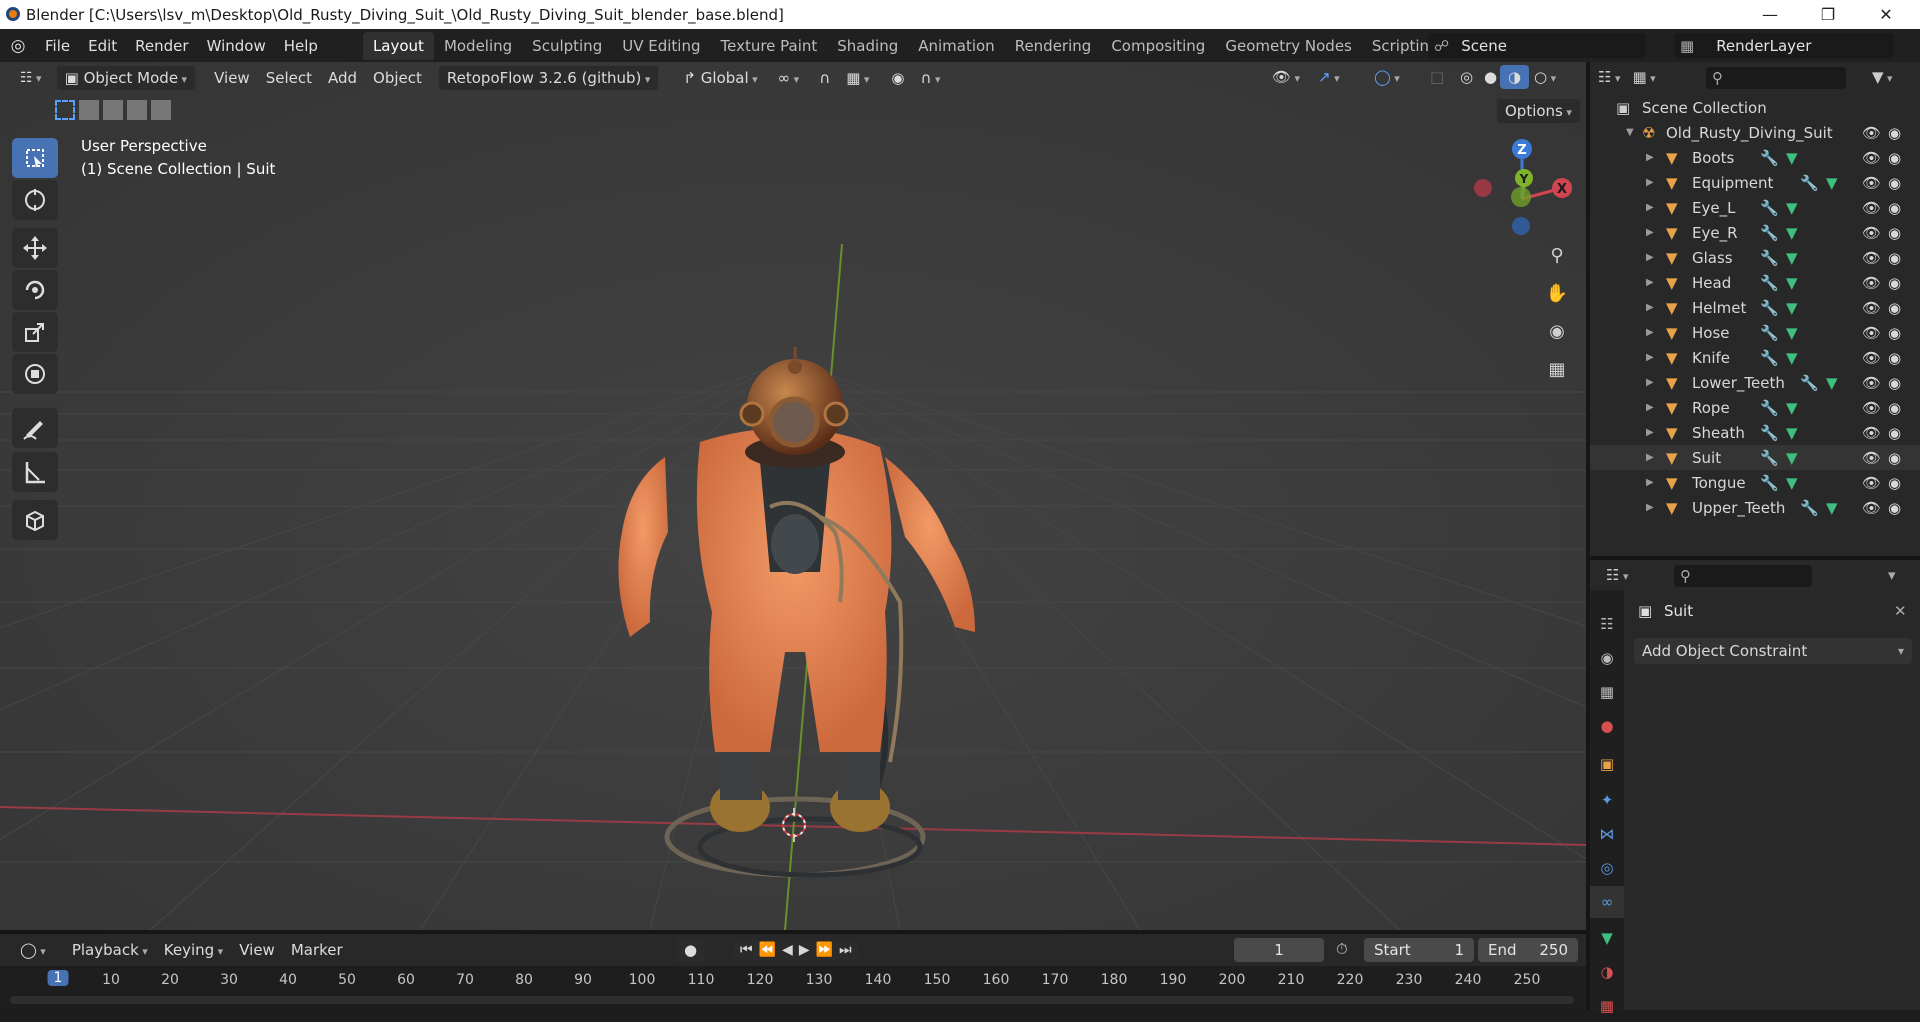 The width and height of the screenshot is (1920, 1022). Describe the element at coordinates (35, 290) in the screenshot. I see `rotate-tool` at that location.